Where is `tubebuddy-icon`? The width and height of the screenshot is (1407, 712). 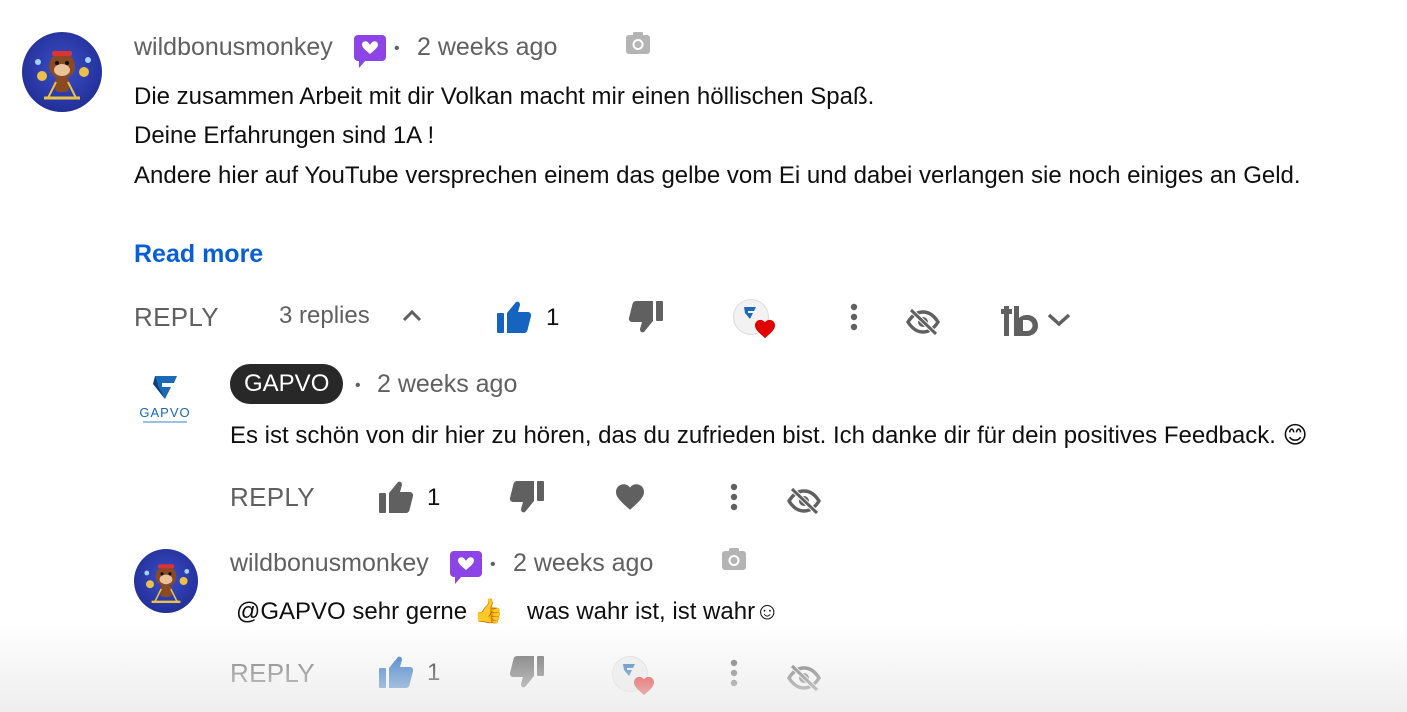
tubebuddy-icon is located at coordinates (1020, 321).